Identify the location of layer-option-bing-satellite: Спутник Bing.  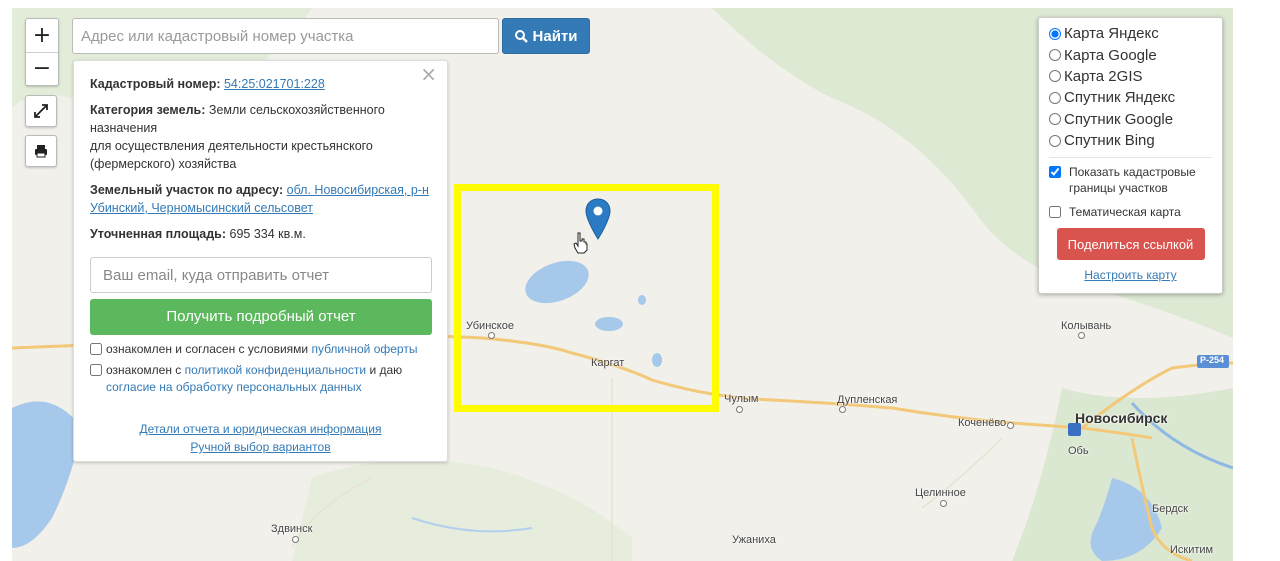
(1130, 140).